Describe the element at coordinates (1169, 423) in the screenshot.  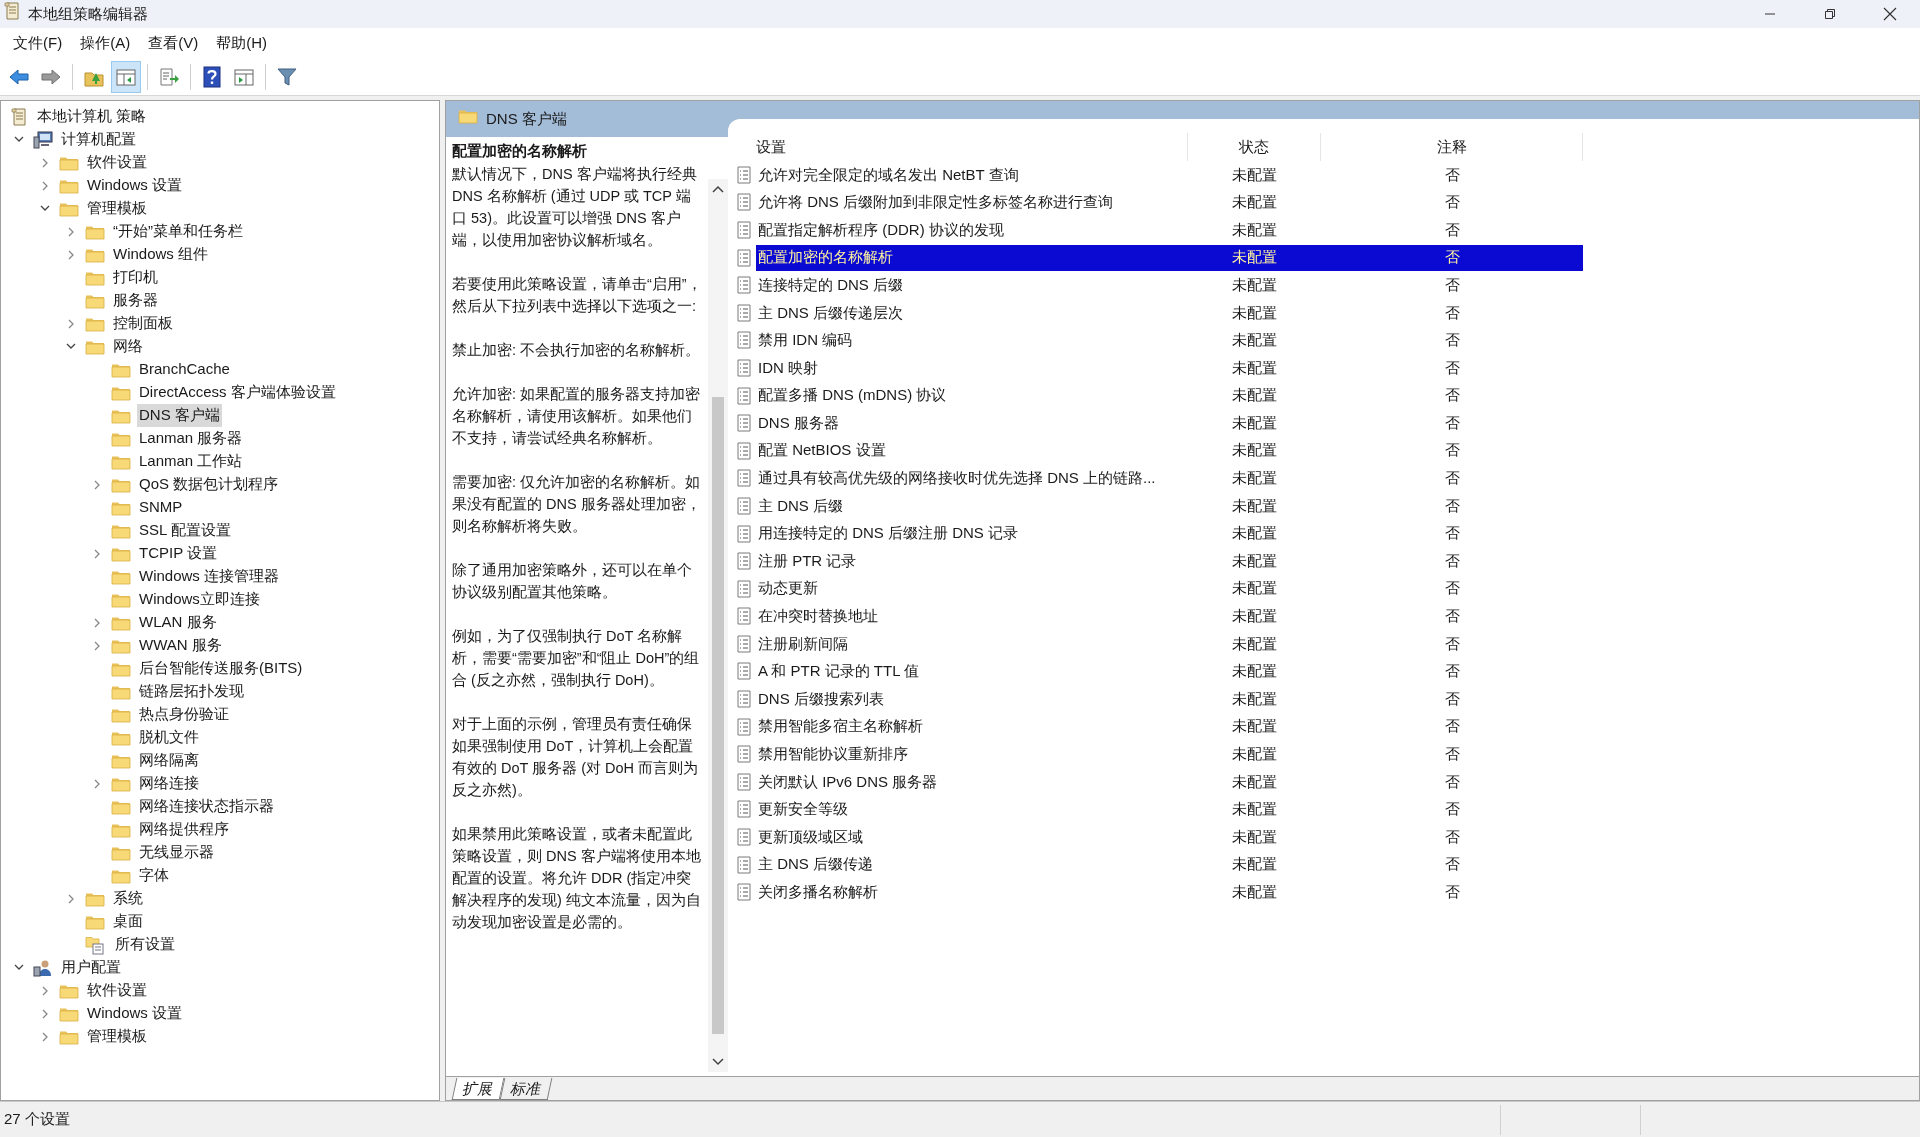
I see `table-row: DNS 服务器 未配置 否` at that location.